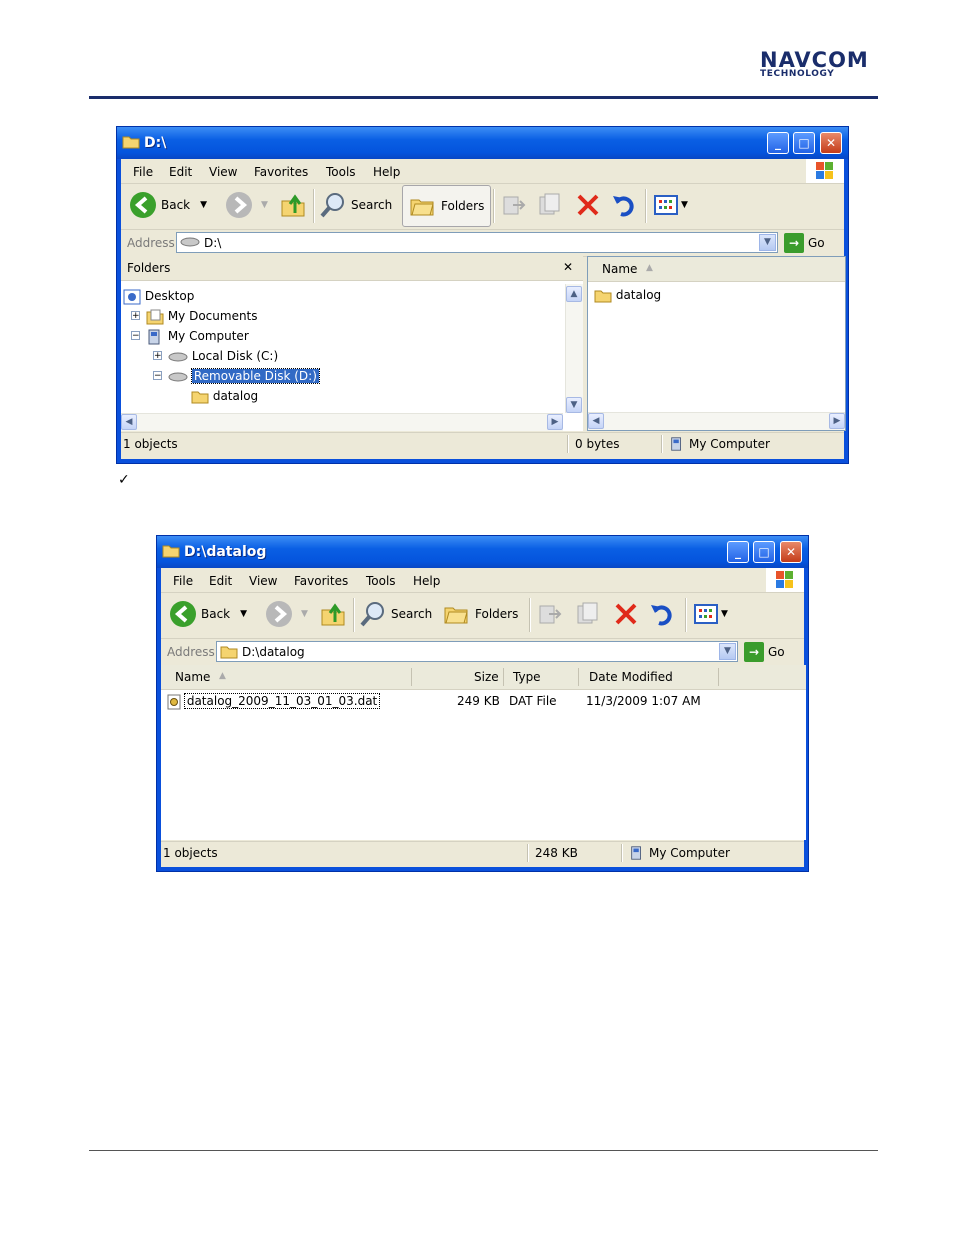 The image size is (954, 1235). Describe the element at coordinates (574, 405) in the screenshot. I see `scroll-down-icon: ▼` at that location.